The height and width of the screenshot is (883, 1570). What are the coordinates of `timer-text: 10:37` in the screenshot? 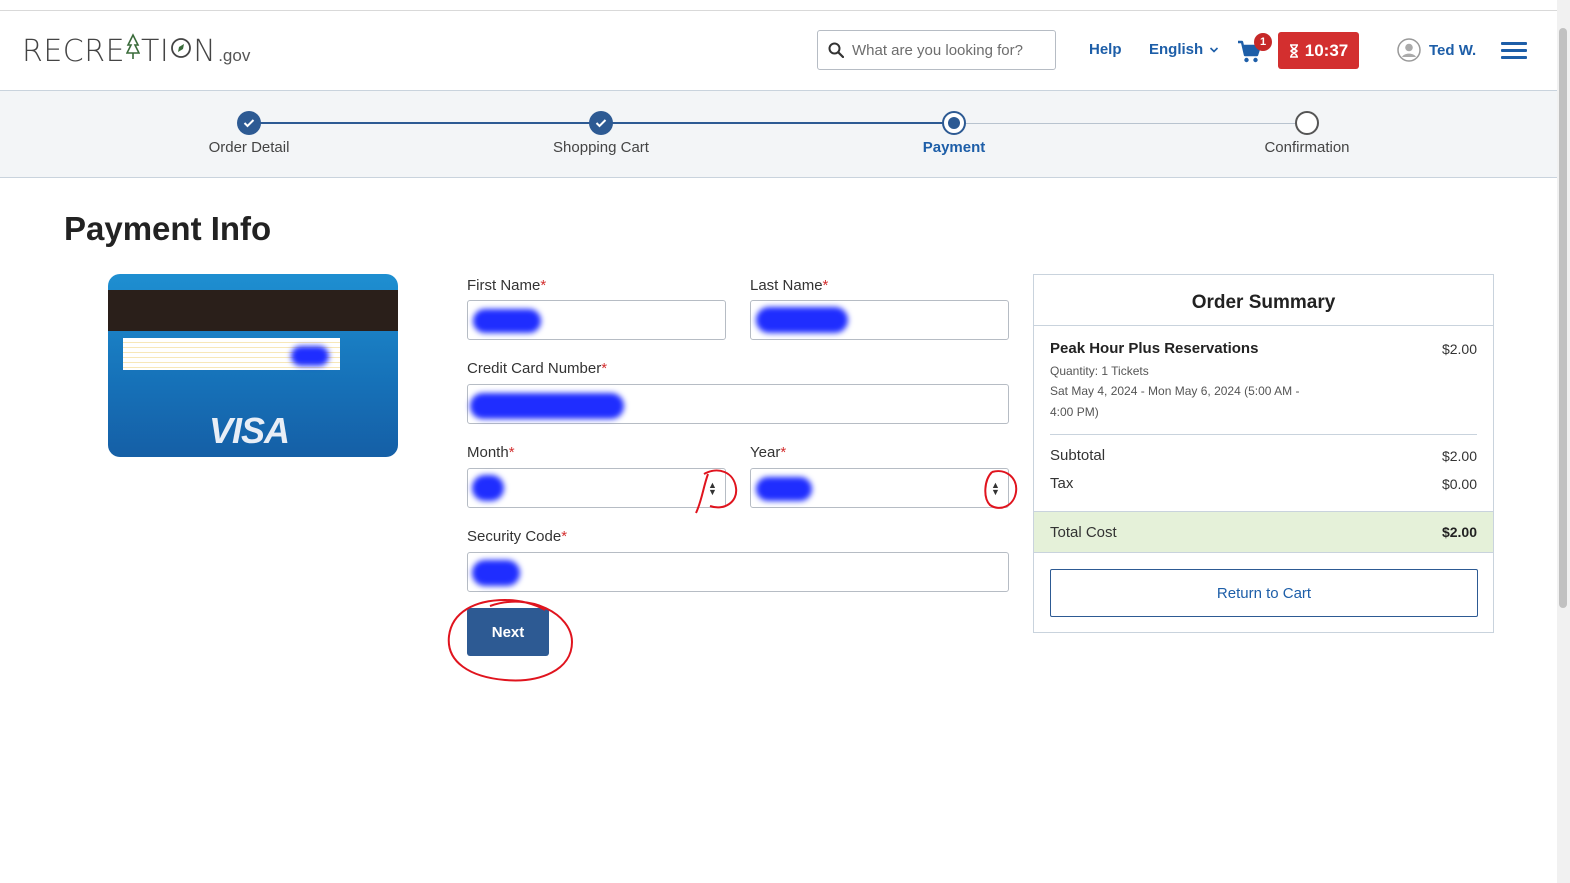 It's located at (1326, 50).